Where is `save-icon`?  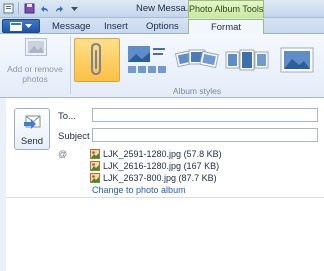 save-icon is located at coordinates (29, 8).